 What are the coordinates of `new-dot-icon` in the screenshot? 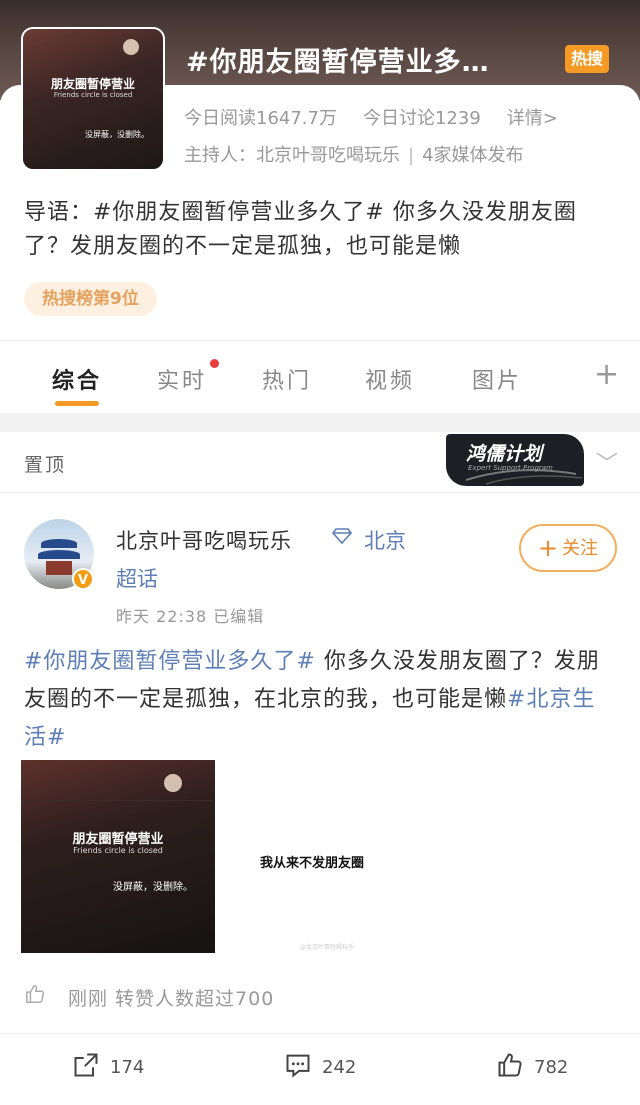 It's located at (214, 363).